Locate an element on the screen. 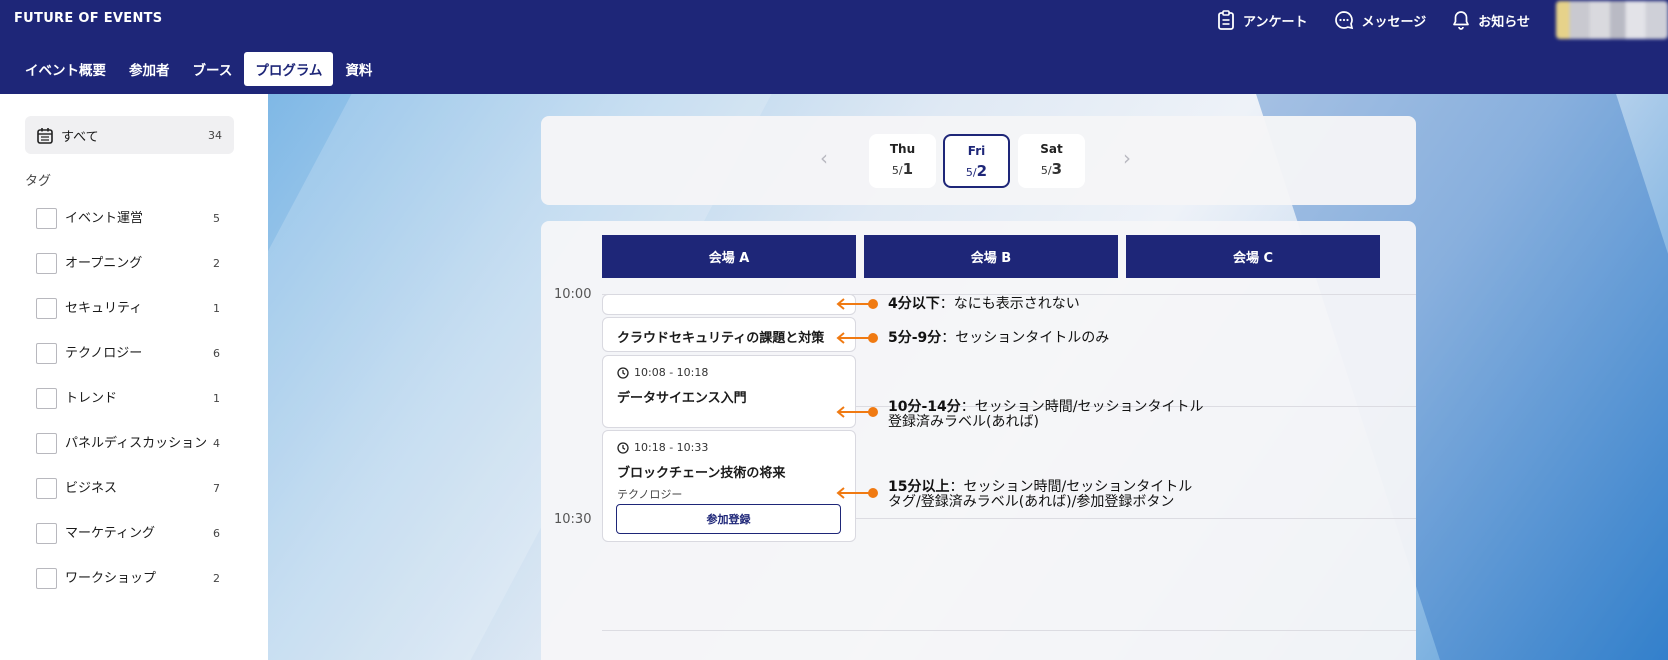 The height and width of the screenshot is (660, 1668). annotation-text: 10分-14分：セッション時間/セッションタイトル 登録済みラベル(あれば) is located at coordinates (1046, 415).